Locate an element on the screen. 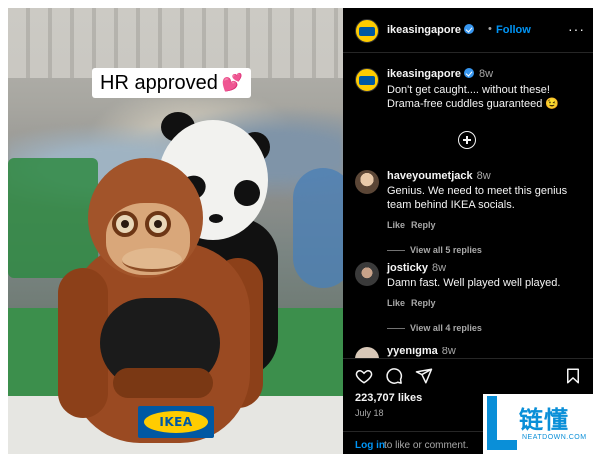  post-date: July 18 is located at coordinates (369, 413).